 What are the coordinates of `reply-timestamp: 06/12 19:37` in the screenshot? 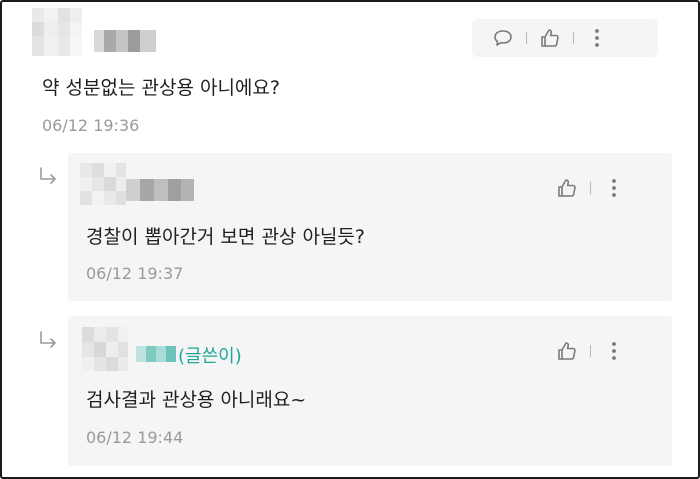 It's located at (135, 273).